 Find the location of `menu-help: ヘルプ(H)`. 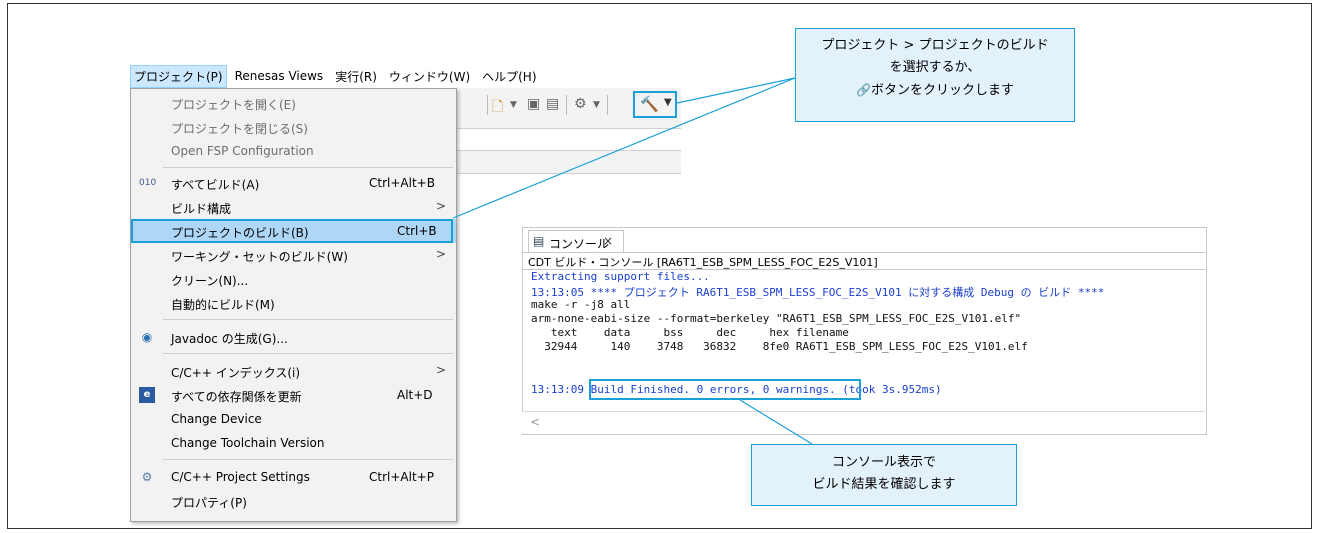

menu-help: ヘルプ(H) is located at coordinates (509, 76).